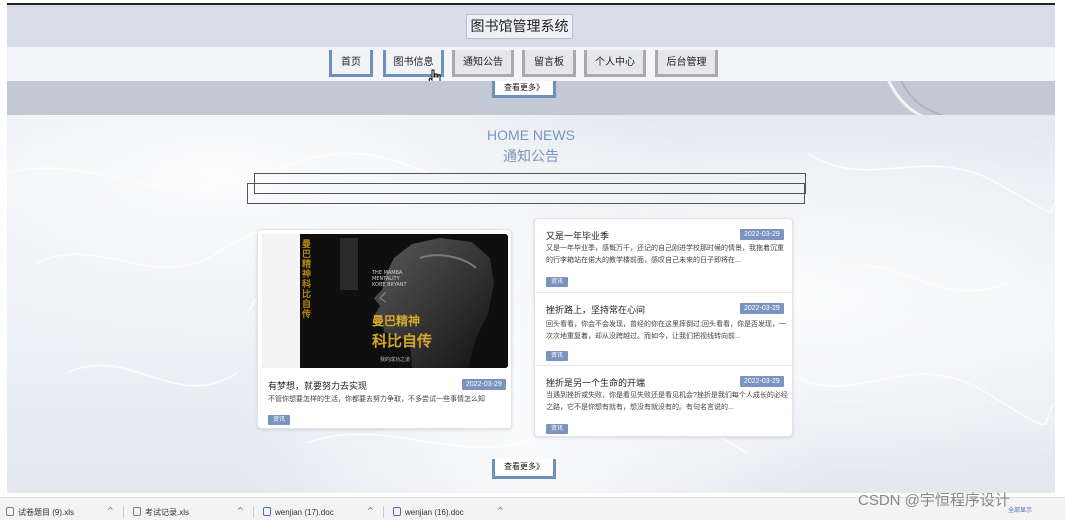 The width and height of the screenshot is (1065, 520). I want to click on banner-more-button: 查看更多》, so click(524, 89).